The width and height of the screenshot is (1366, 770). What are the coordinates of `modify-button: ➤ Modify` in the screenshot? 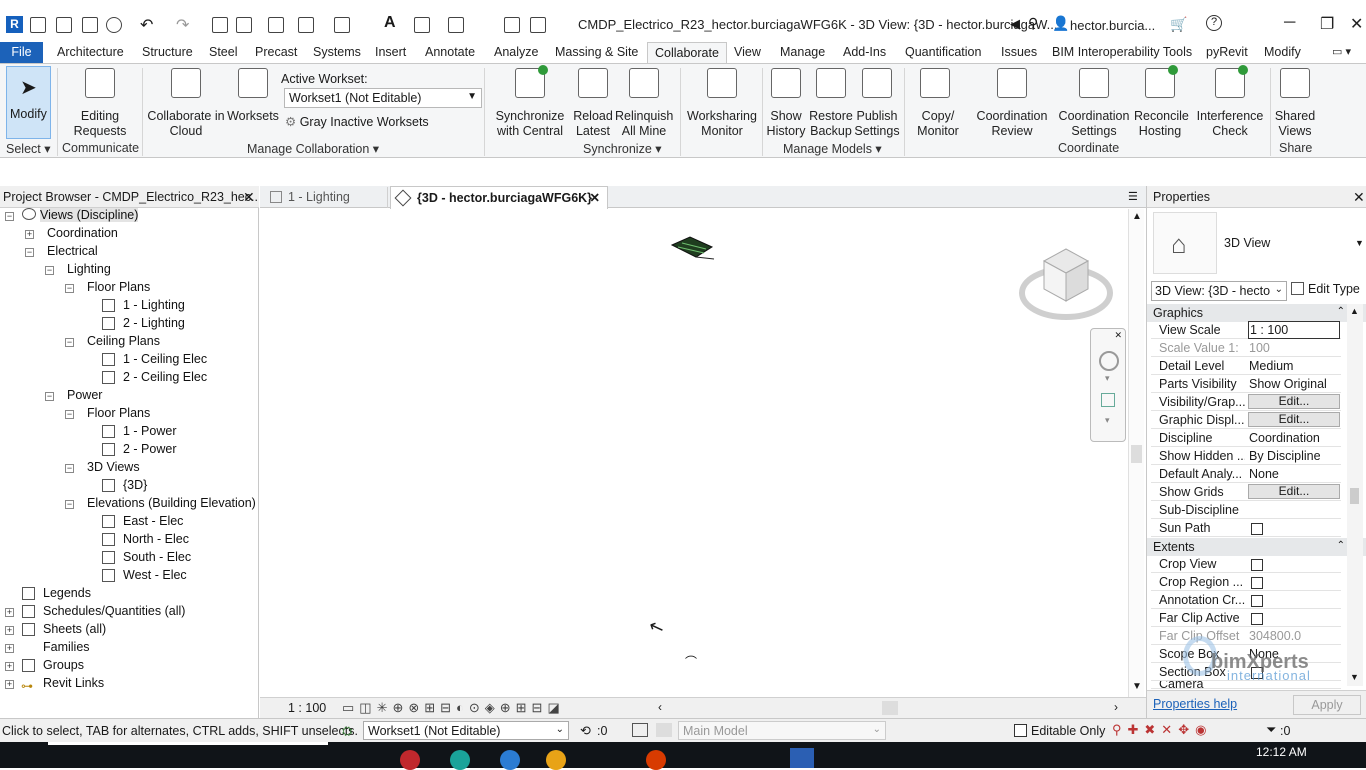 It's located at (28, 102).